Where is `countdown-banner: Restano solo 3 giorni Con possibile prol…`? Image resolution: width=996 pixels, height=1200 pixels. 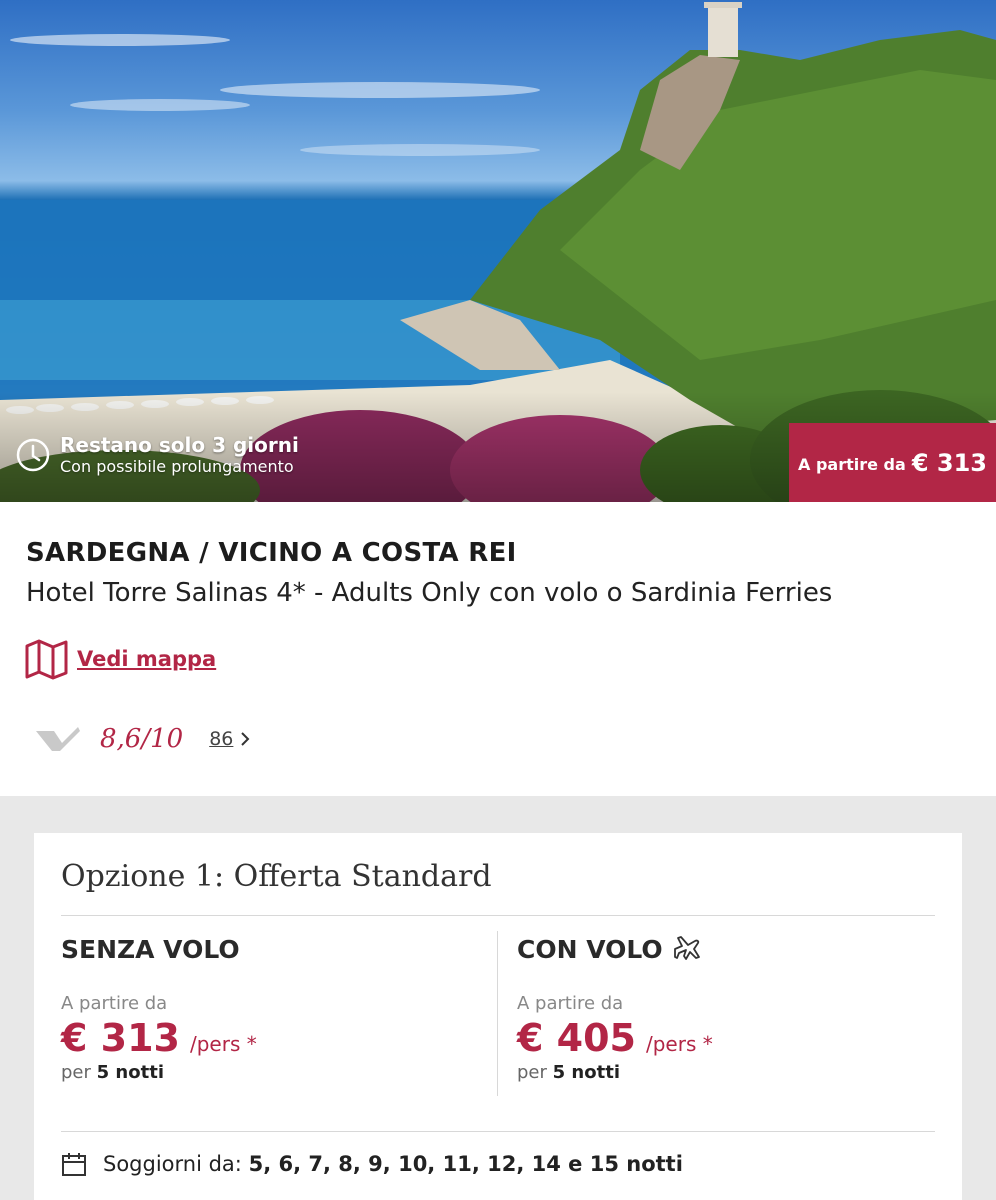
countdown-banner: Restano solo 3 giorni Con possibile prol… is located at coordinates (157, 455).